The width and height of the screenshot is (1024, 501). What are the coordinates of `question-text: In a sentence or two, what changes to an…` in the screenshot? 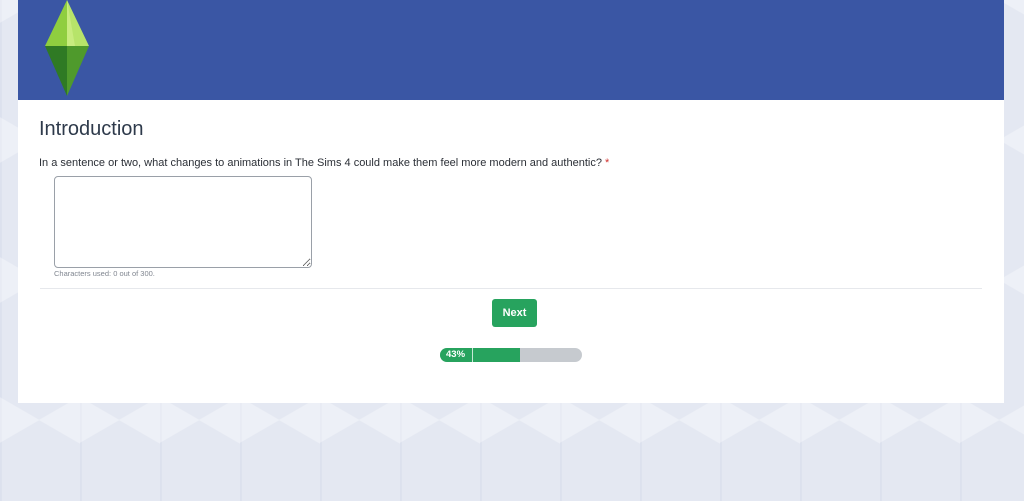 It's located at (320, 163).